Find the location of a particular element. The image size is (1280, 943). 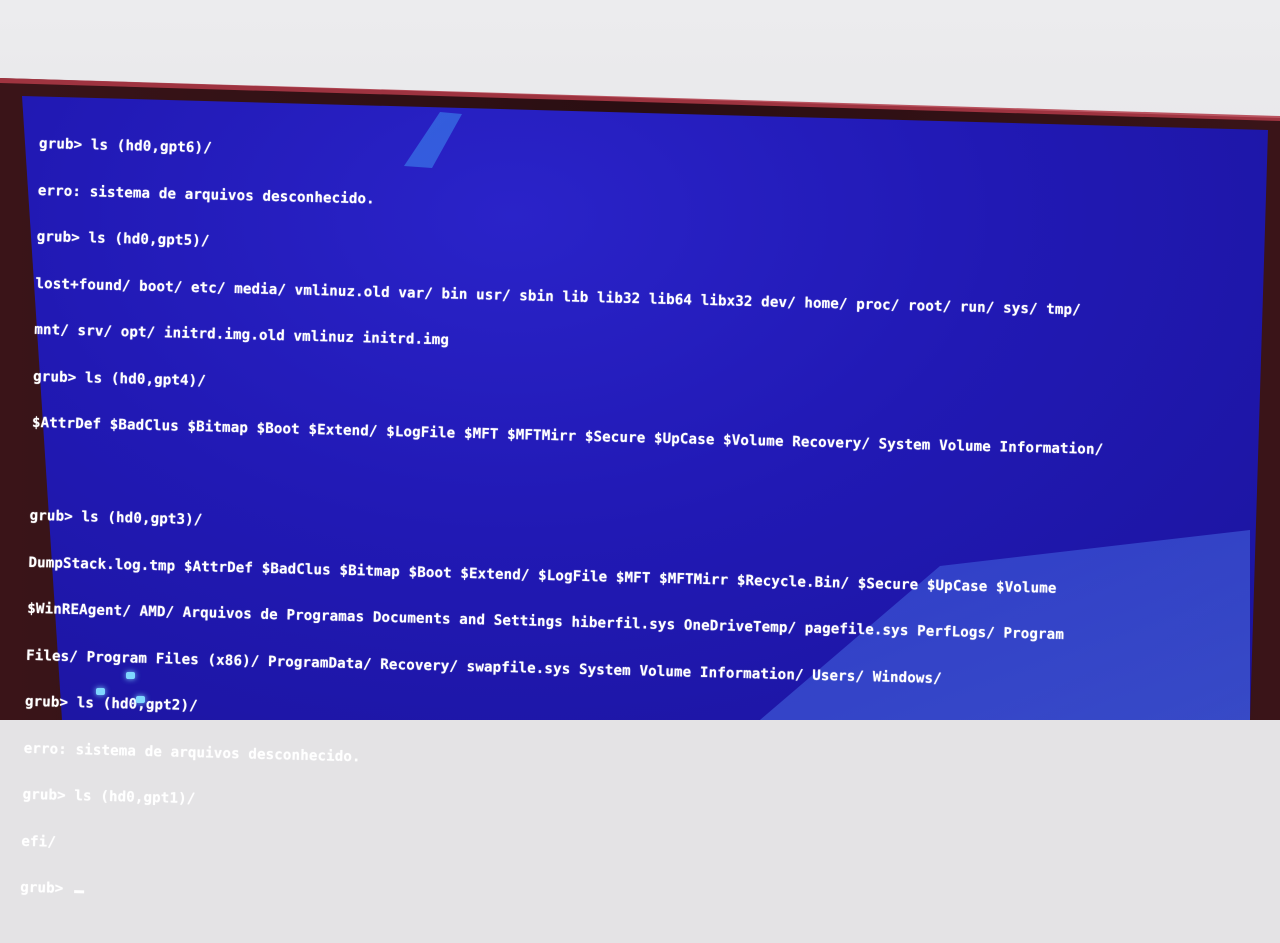

terminal-line: grub> ls (hd0,gpt6)/ is located at coordinates (125, 146).